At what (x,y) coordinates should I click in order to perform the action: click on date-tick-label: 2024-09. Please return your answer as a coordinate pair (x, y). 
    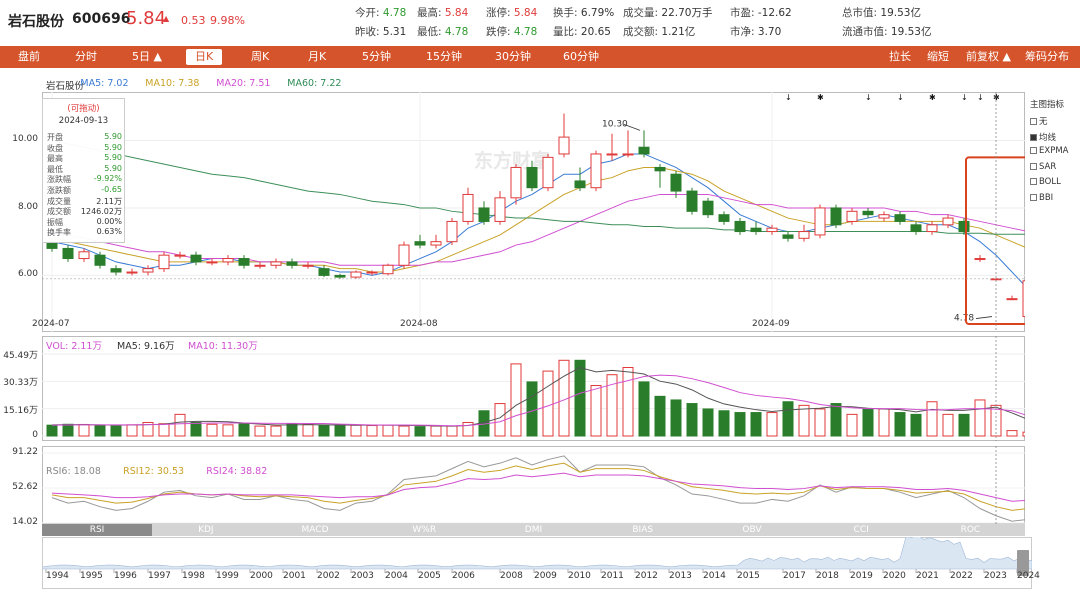
    Looking at the image, I should click on (771, 324).